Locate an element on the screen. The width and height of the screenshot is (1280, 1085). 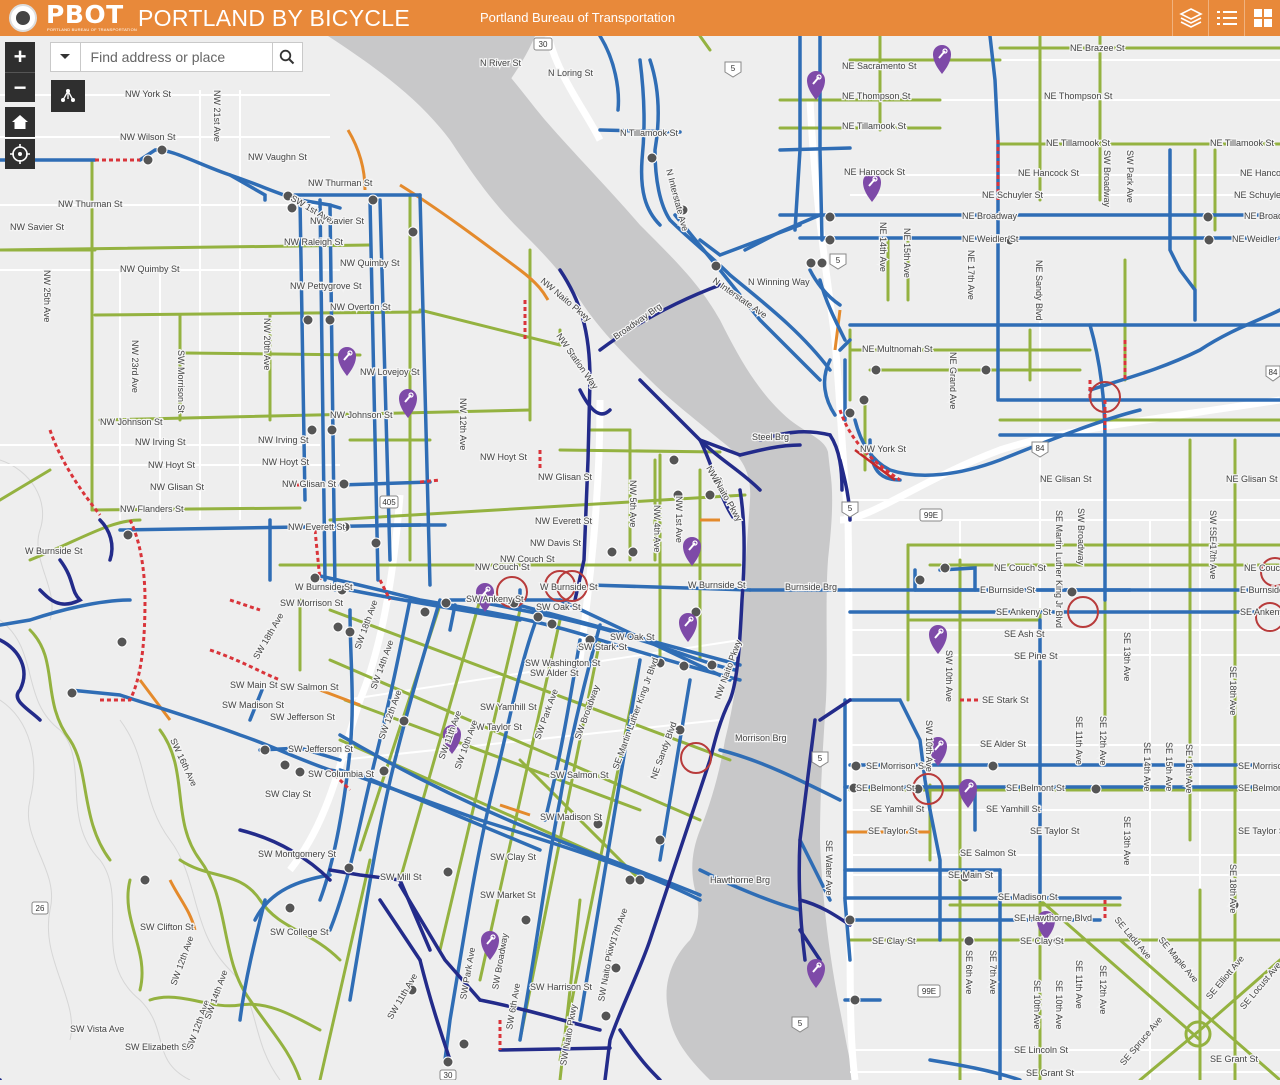
locate-button is located at coordinates (20, 154).